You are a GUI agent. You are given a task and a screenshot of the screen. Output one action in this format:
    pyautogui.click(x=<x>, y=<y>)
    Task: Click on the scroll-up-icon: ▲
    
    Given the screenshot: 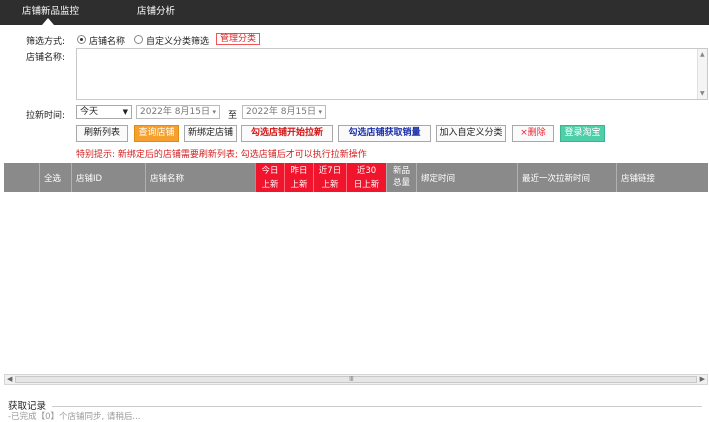 What is the action you would take?
    pyautogui.click(x=702, y=54)
    